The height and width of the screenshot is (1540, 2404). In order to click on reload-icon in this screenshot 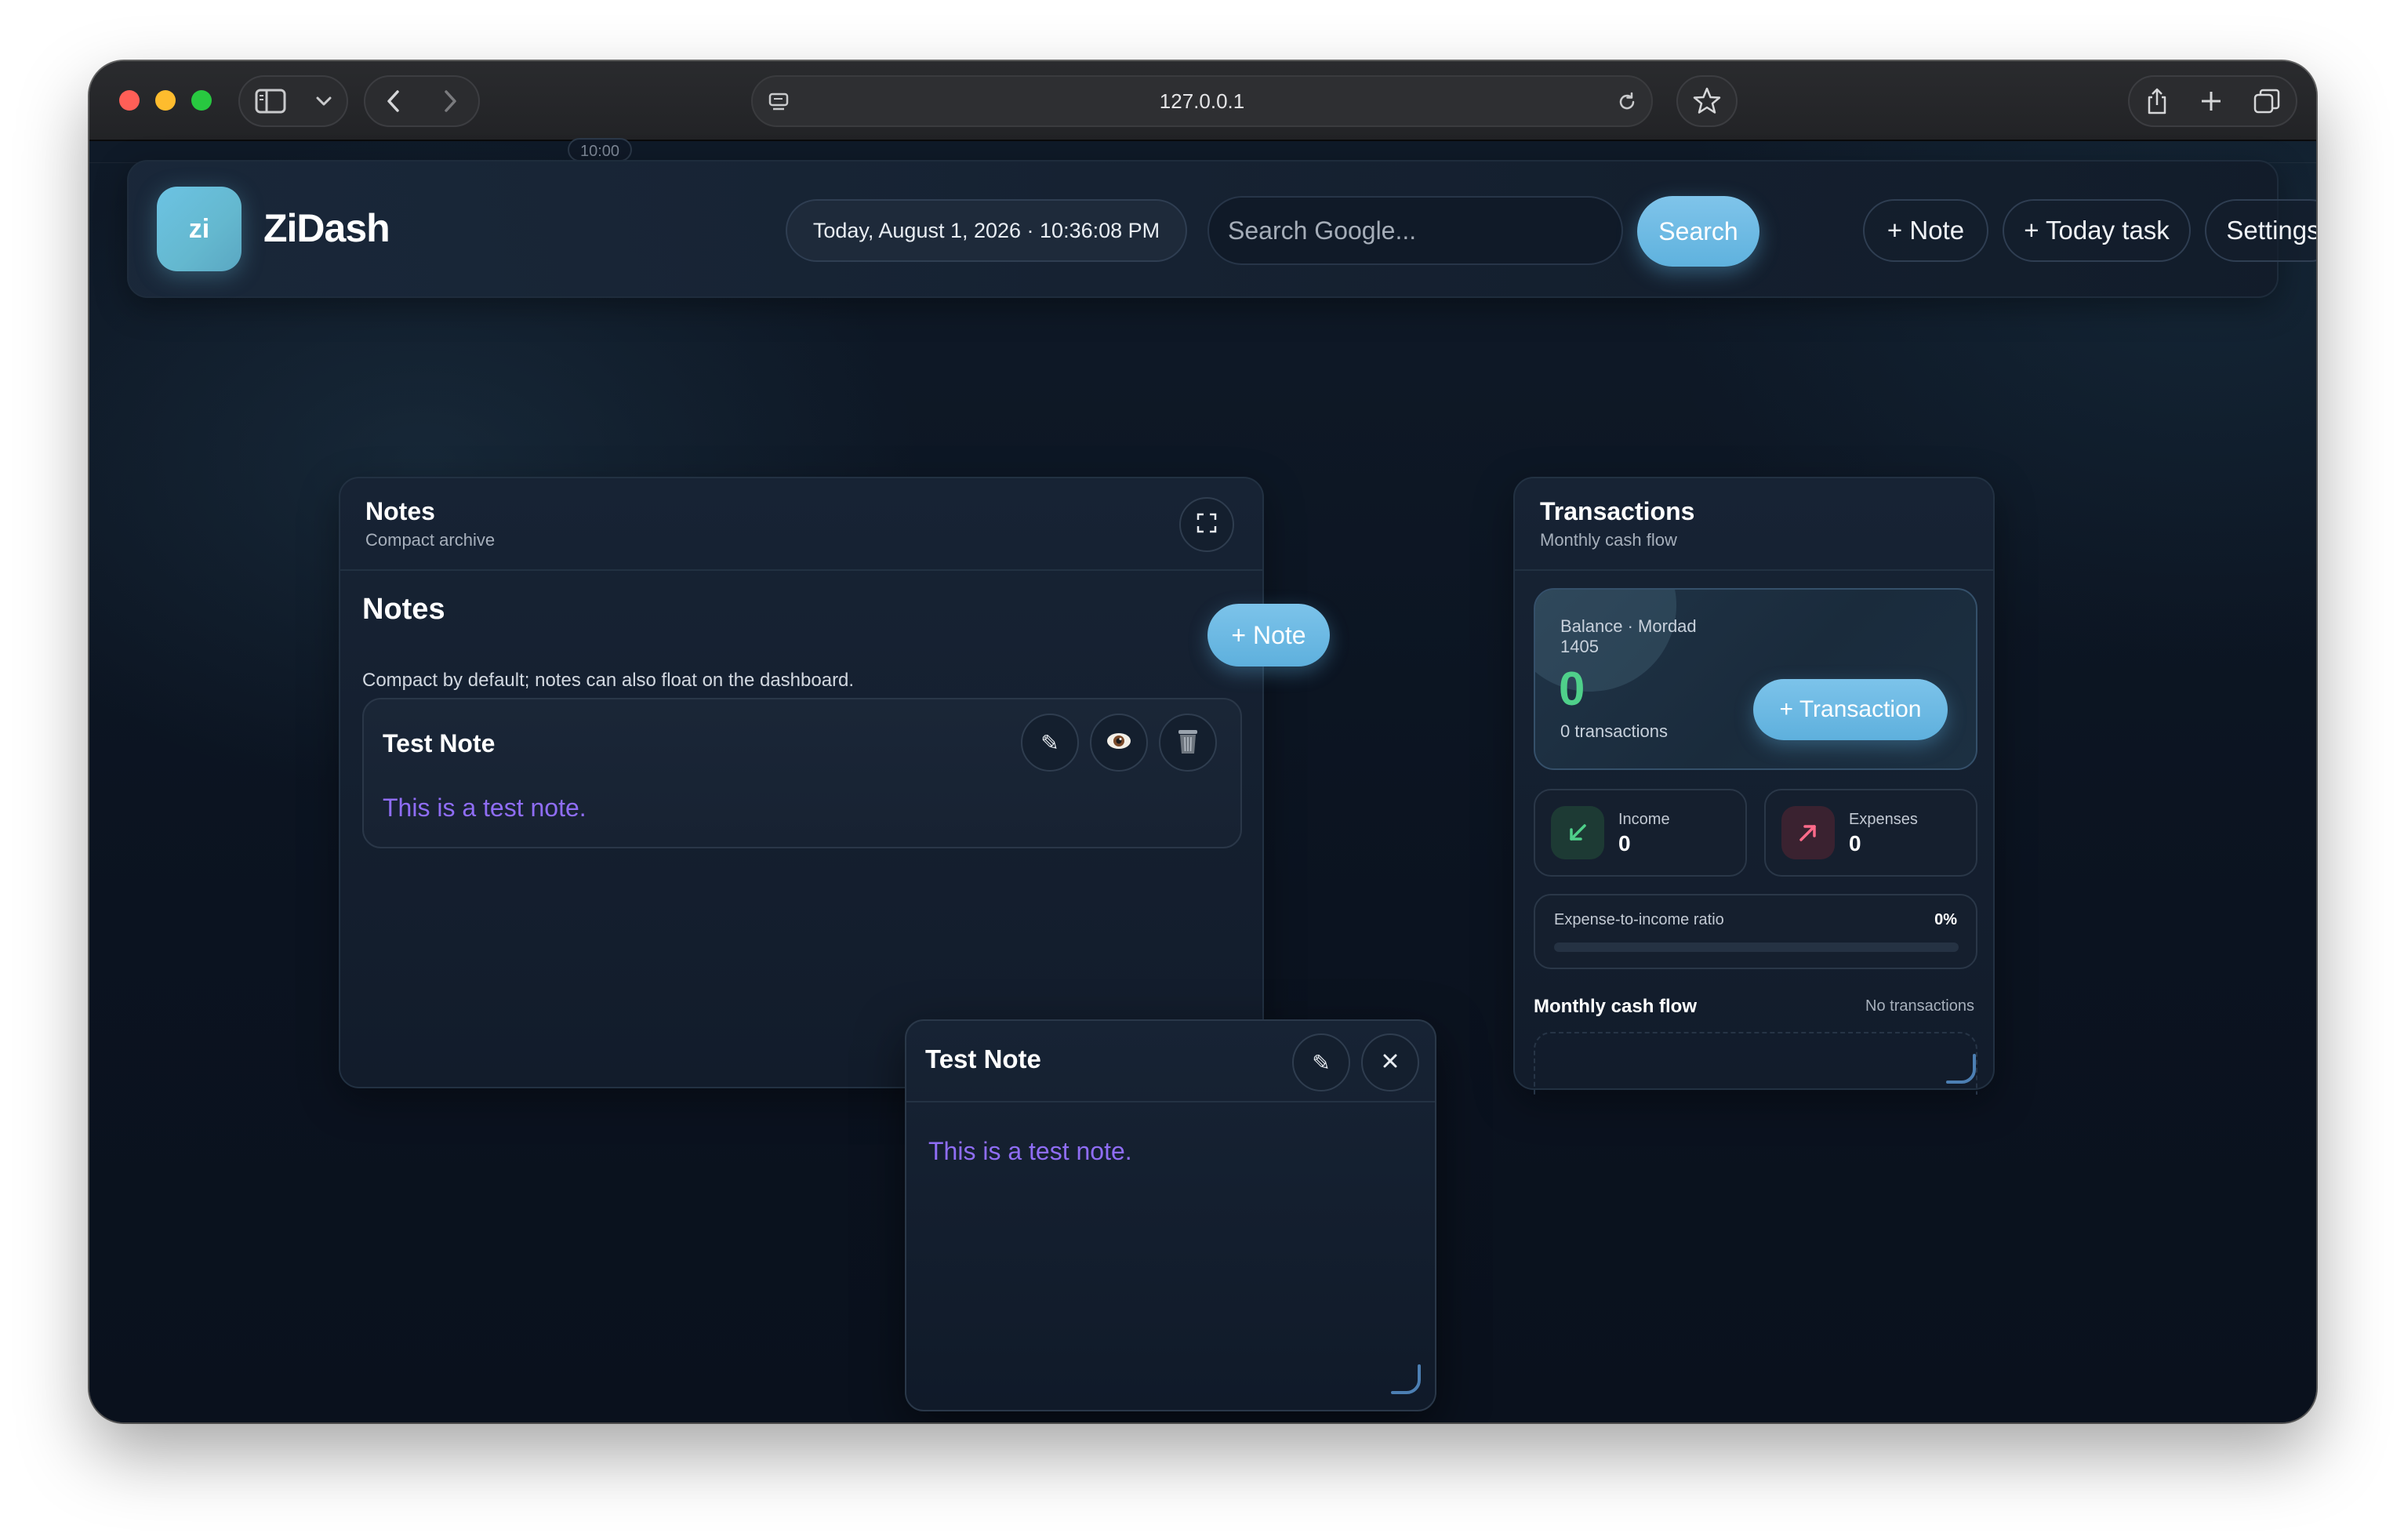, I will do `click(1627, 104)`.